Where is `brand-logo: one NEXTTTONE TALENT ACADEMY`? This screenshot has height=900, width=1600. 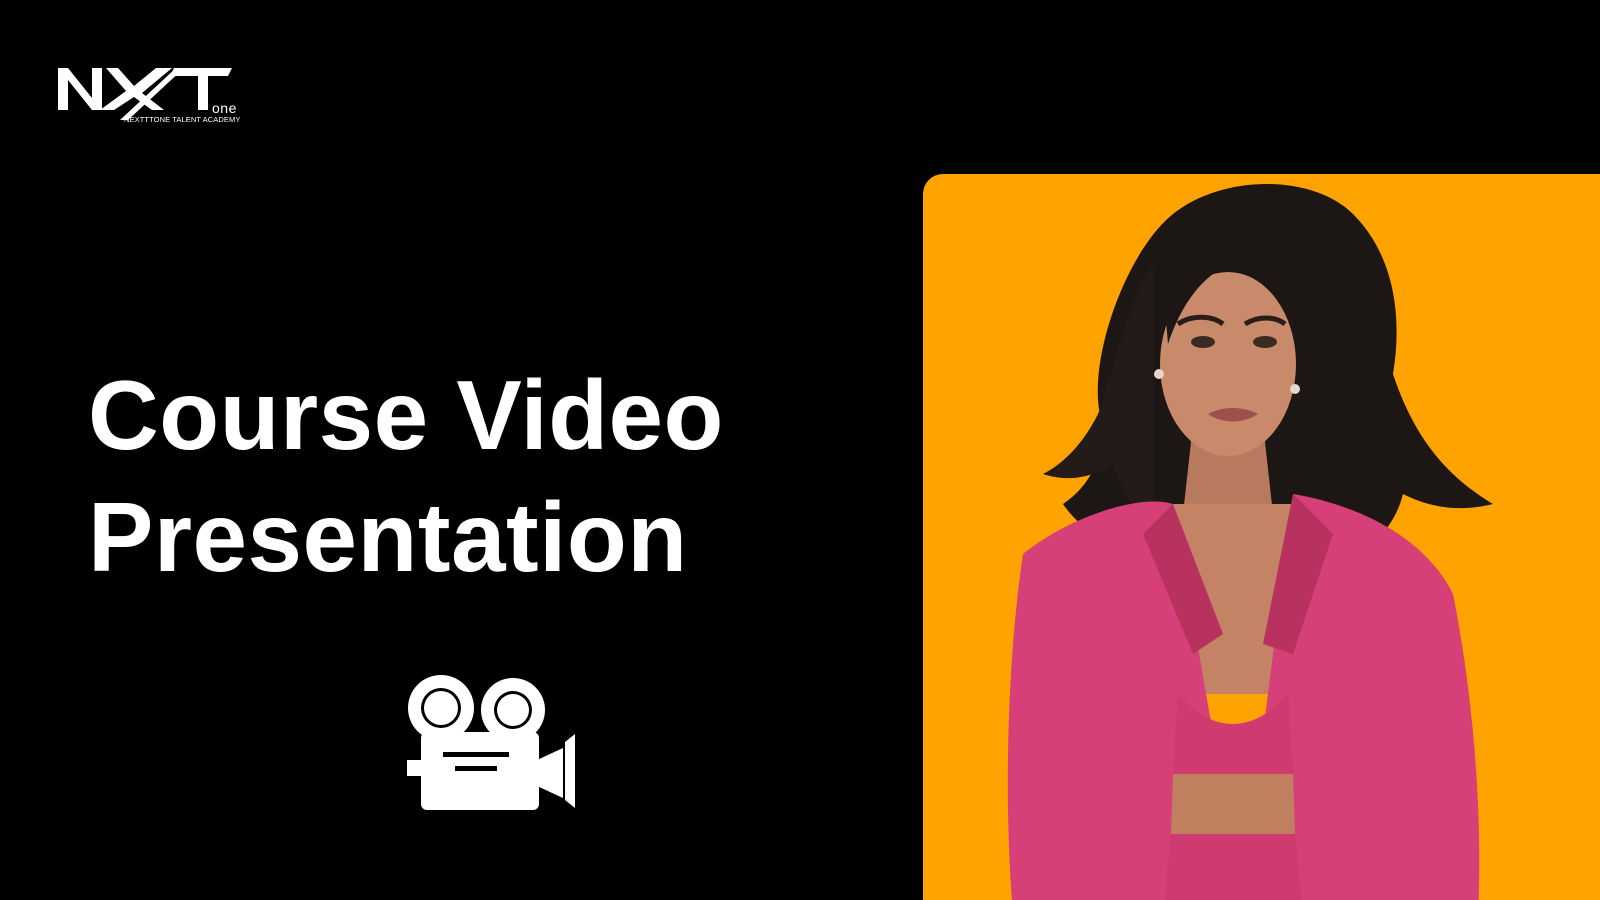 brand-logo: one NEXTTTONE TALENT ACADEMY is located at coordinates (151, 94).